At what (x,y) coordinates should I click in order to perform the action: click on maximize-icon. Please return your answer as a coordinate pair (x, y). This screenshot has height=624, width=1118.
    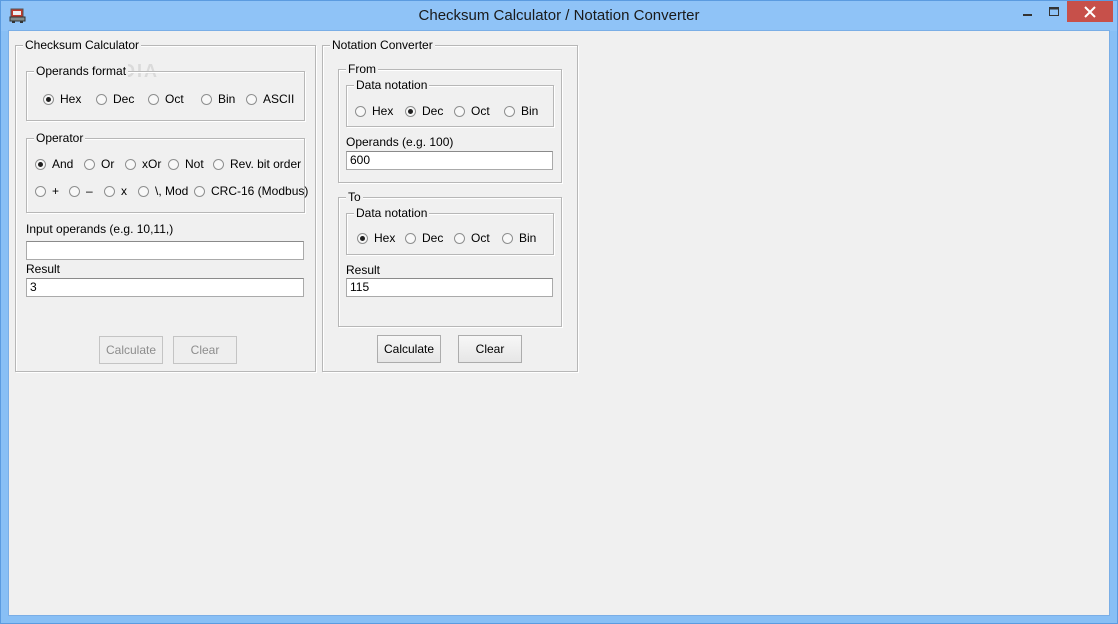
    Looking at the image, I should click on (1054, 11).